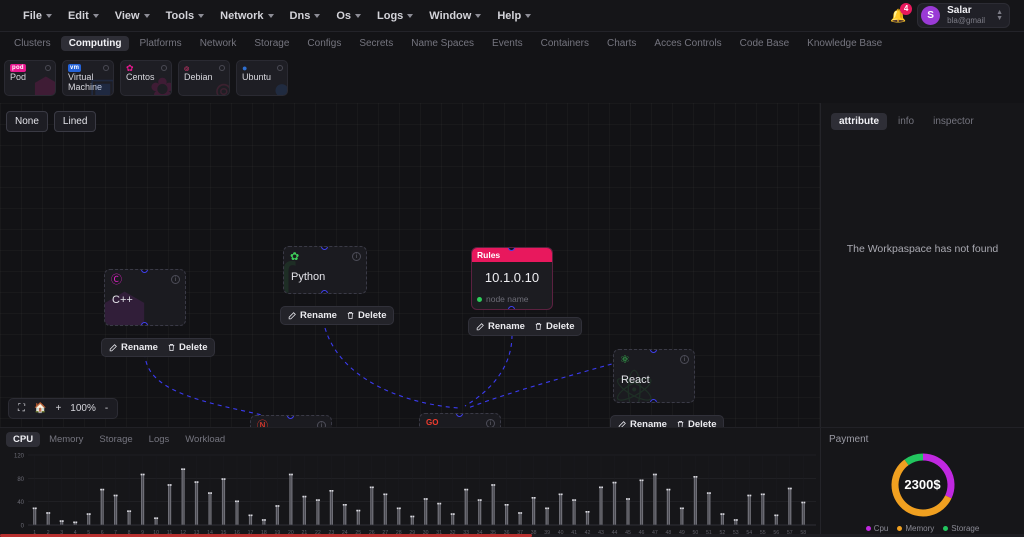 This screenshot has height=537, width=1024. Describe the element at coordinates (40, 408) in the screenshot. I see `home-icon: 🏠` at that location.